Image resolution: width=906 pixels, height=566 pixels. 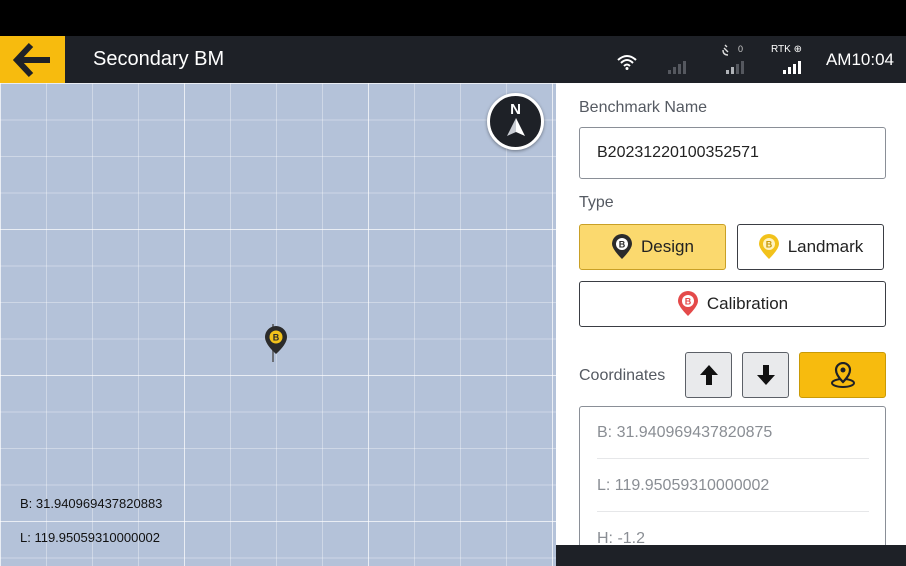 What do you see at coordinates (733, 486) in the screenshot?
I see `coordinate-l-row: L: 119.95059310000002` at bounding box center [733, 486].